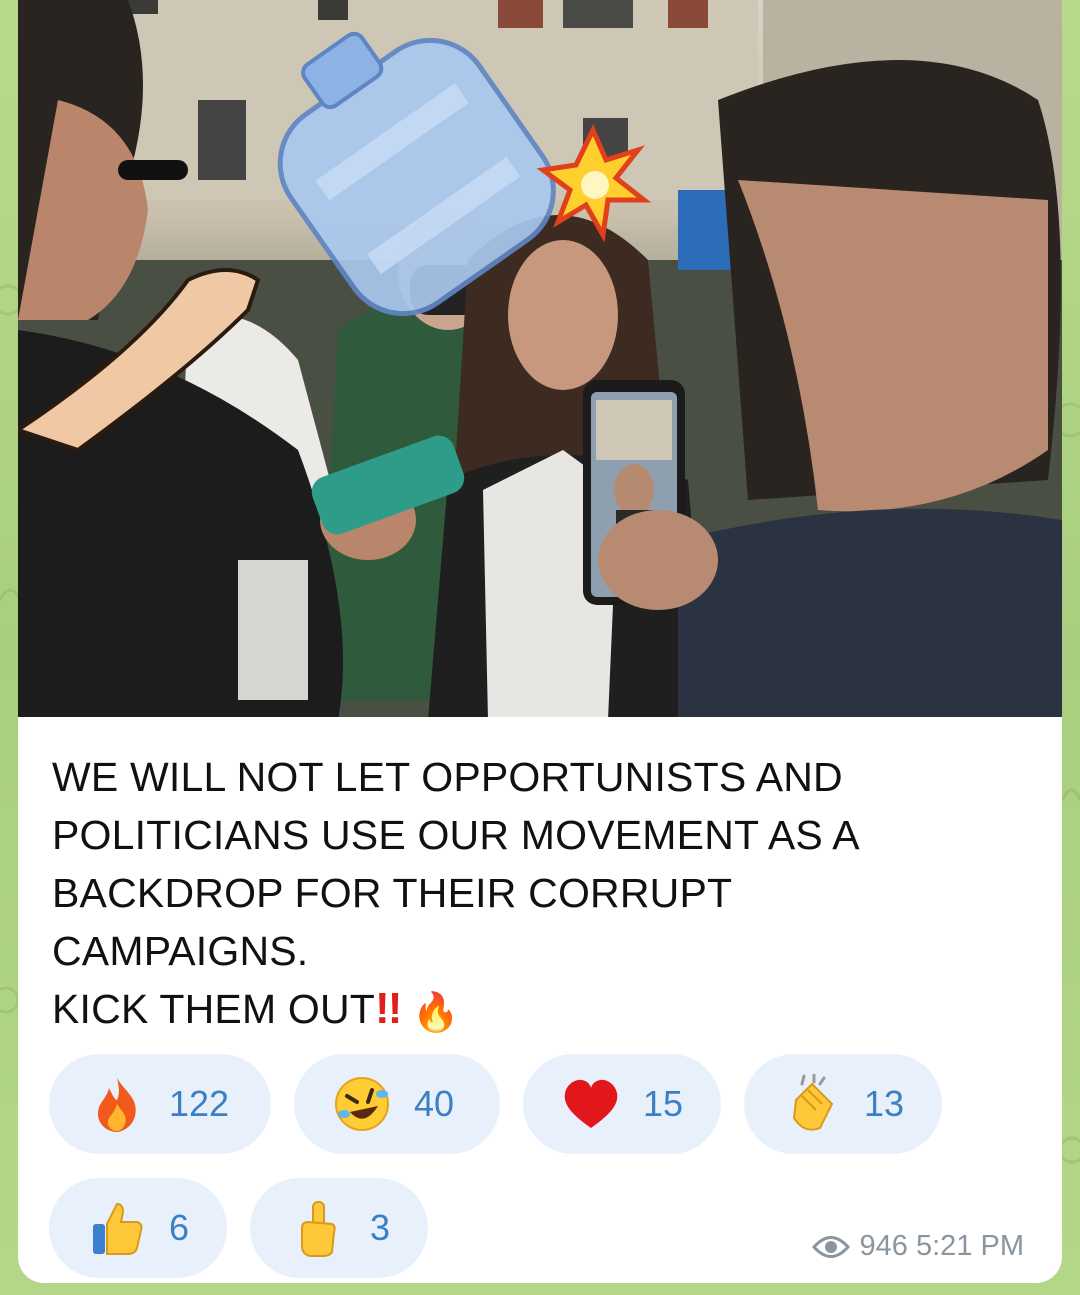 This screenshot has width=1080, height=1295. Describe the element at coordinates (970, 1246) in the screenshot. I see `message-time: 5:21 PM` at that location.